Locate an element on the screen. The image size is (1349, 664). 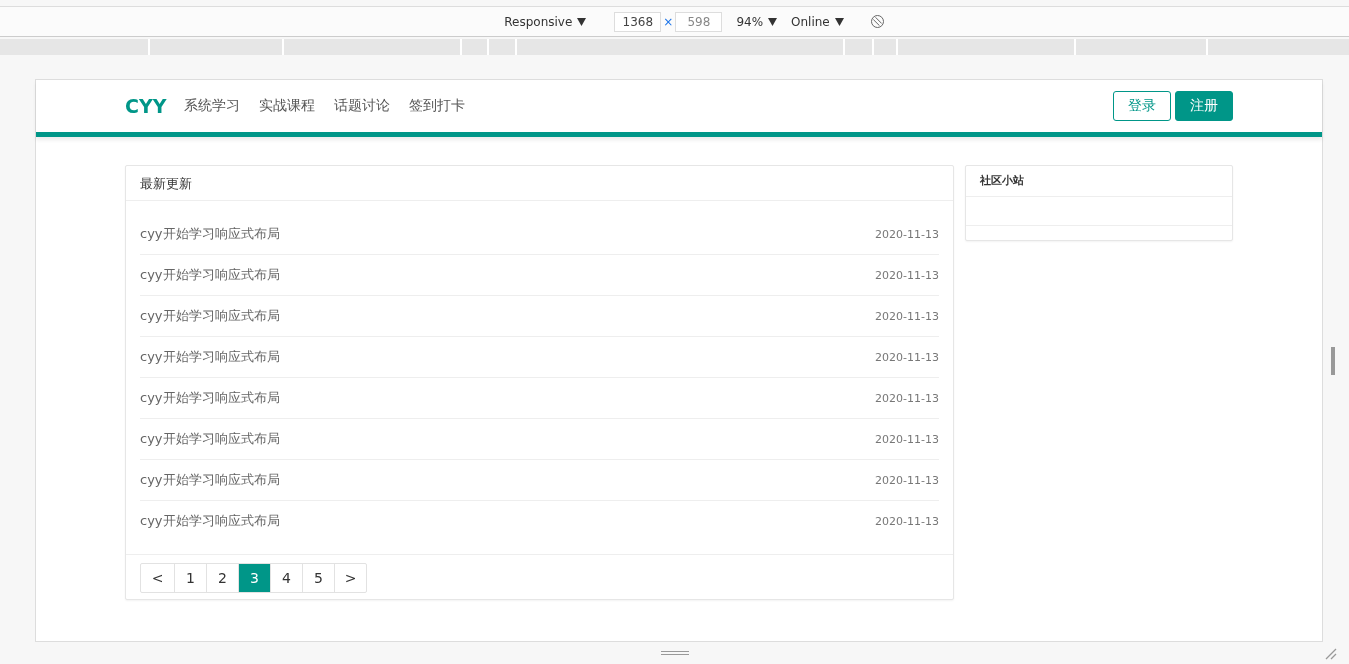
page-link: < is located at coordinates (157, 578).